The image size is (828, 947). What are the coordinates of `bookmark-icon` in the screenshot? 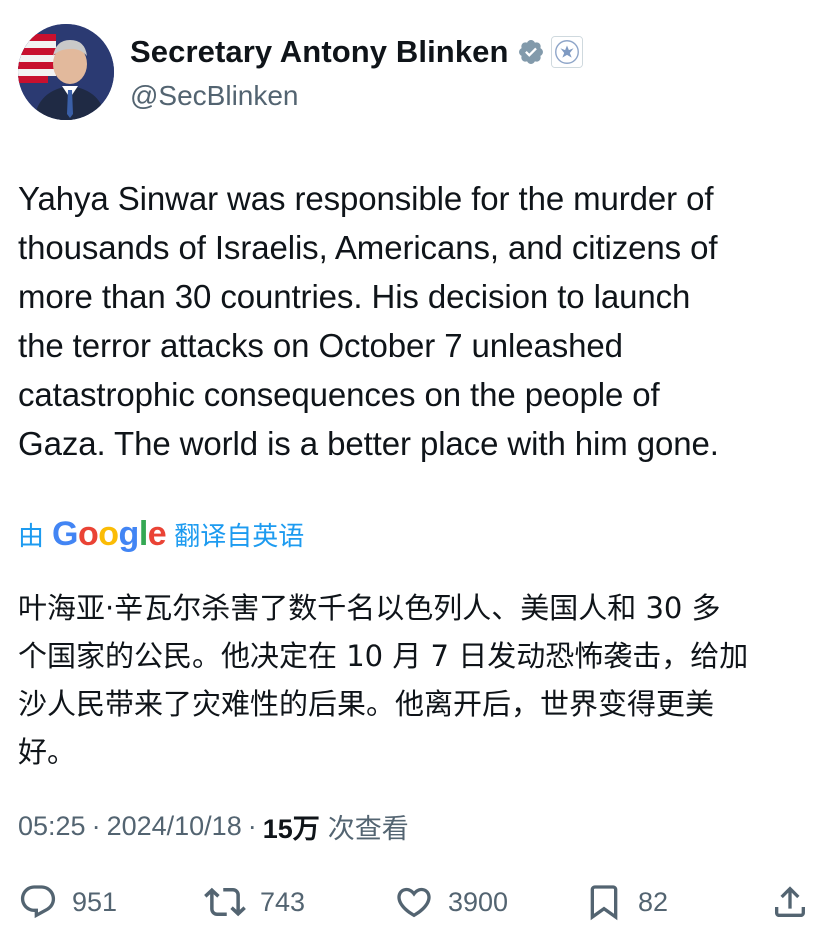 It's located at (604, 903).